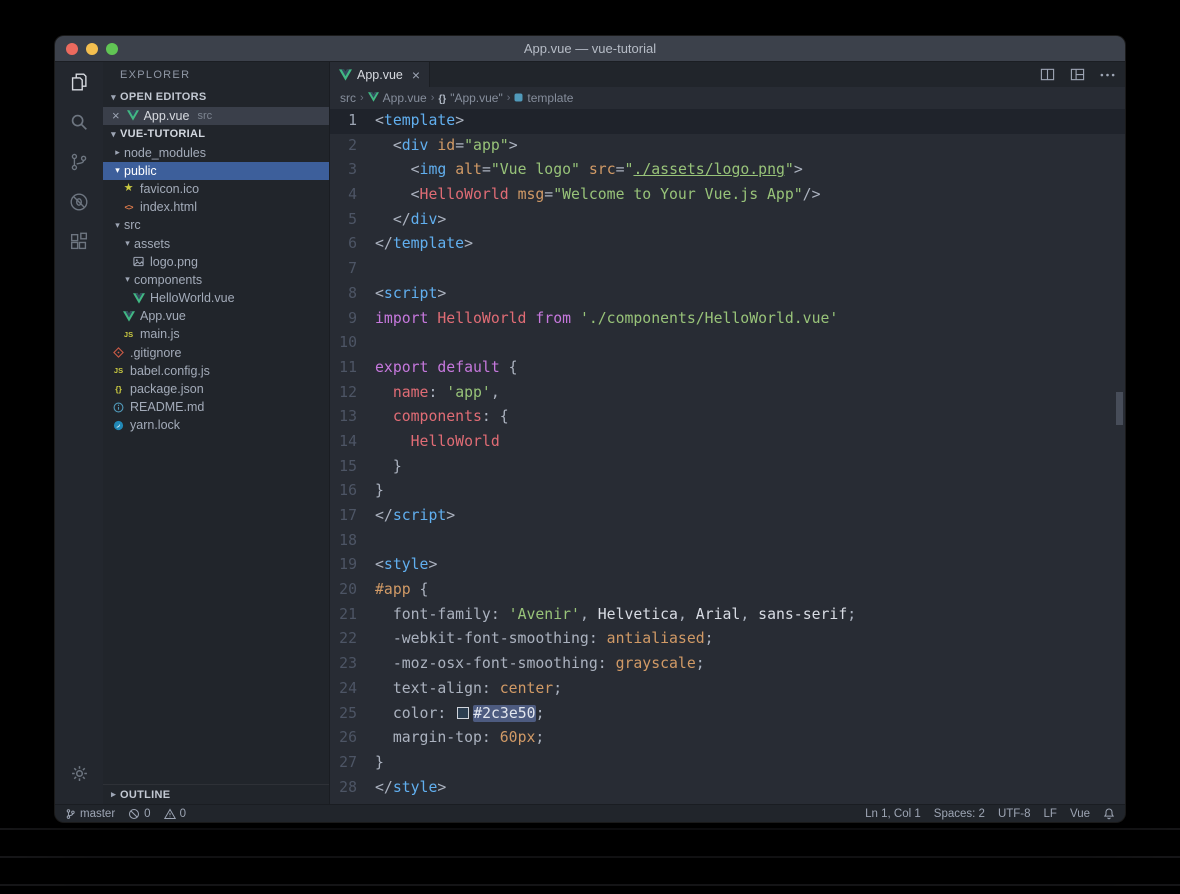 The image size is (1180, 894). I want to click on tree-item-assets: ▾ assets, so click(216, 243).